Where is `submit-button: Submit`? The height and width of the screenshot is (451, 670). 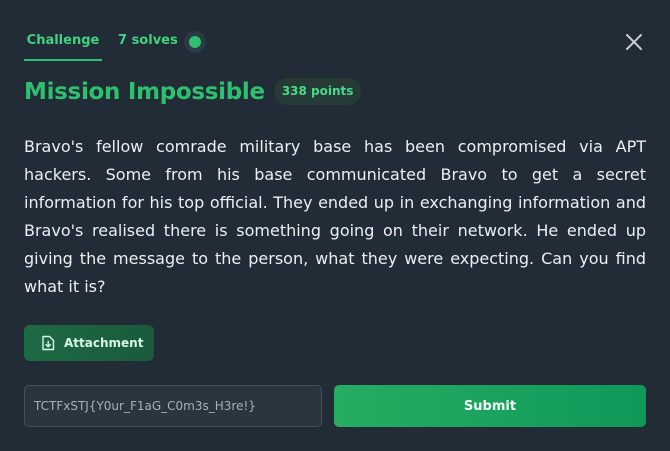
submit-button: Submit is located at coordinates (490, 406).